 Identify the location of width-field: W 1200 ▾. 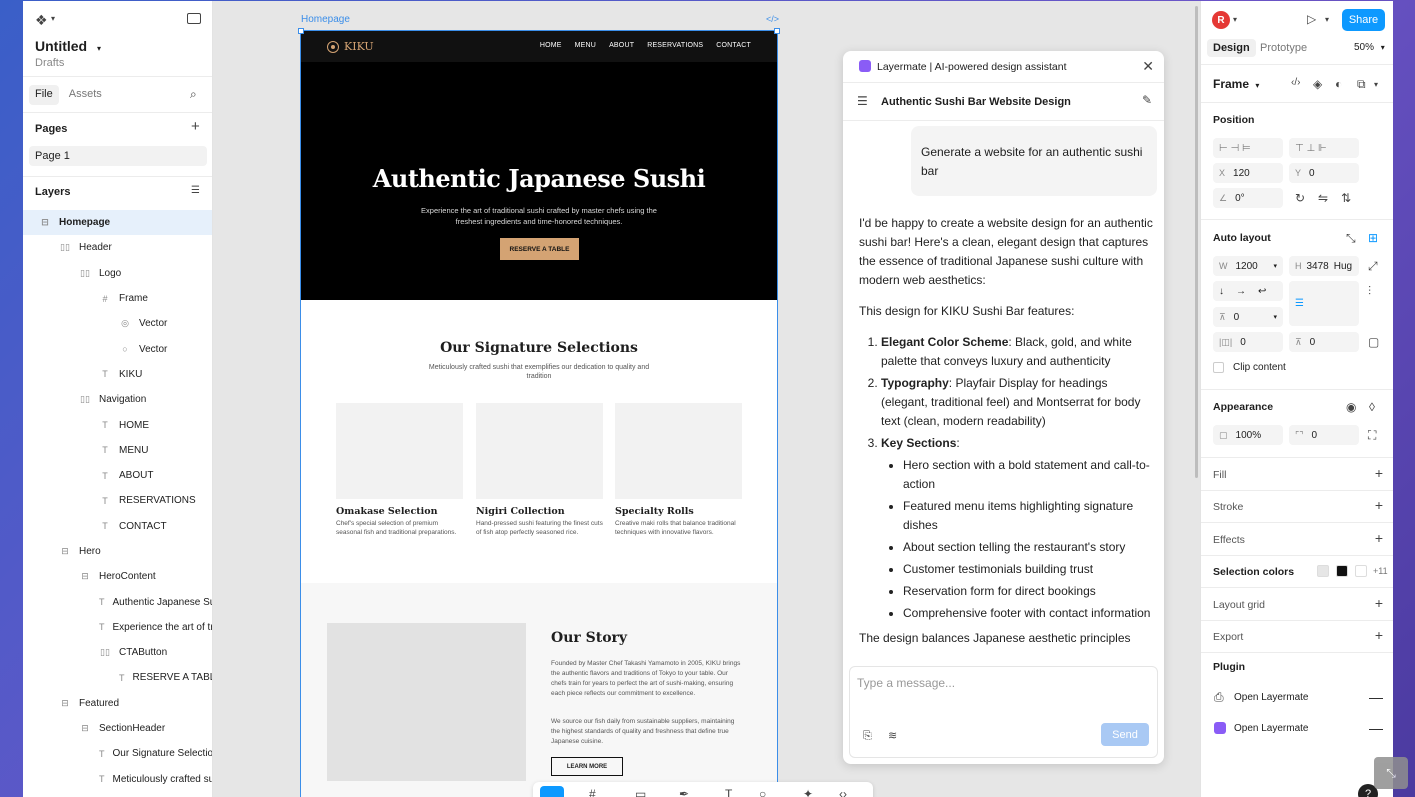
(1248, 266).